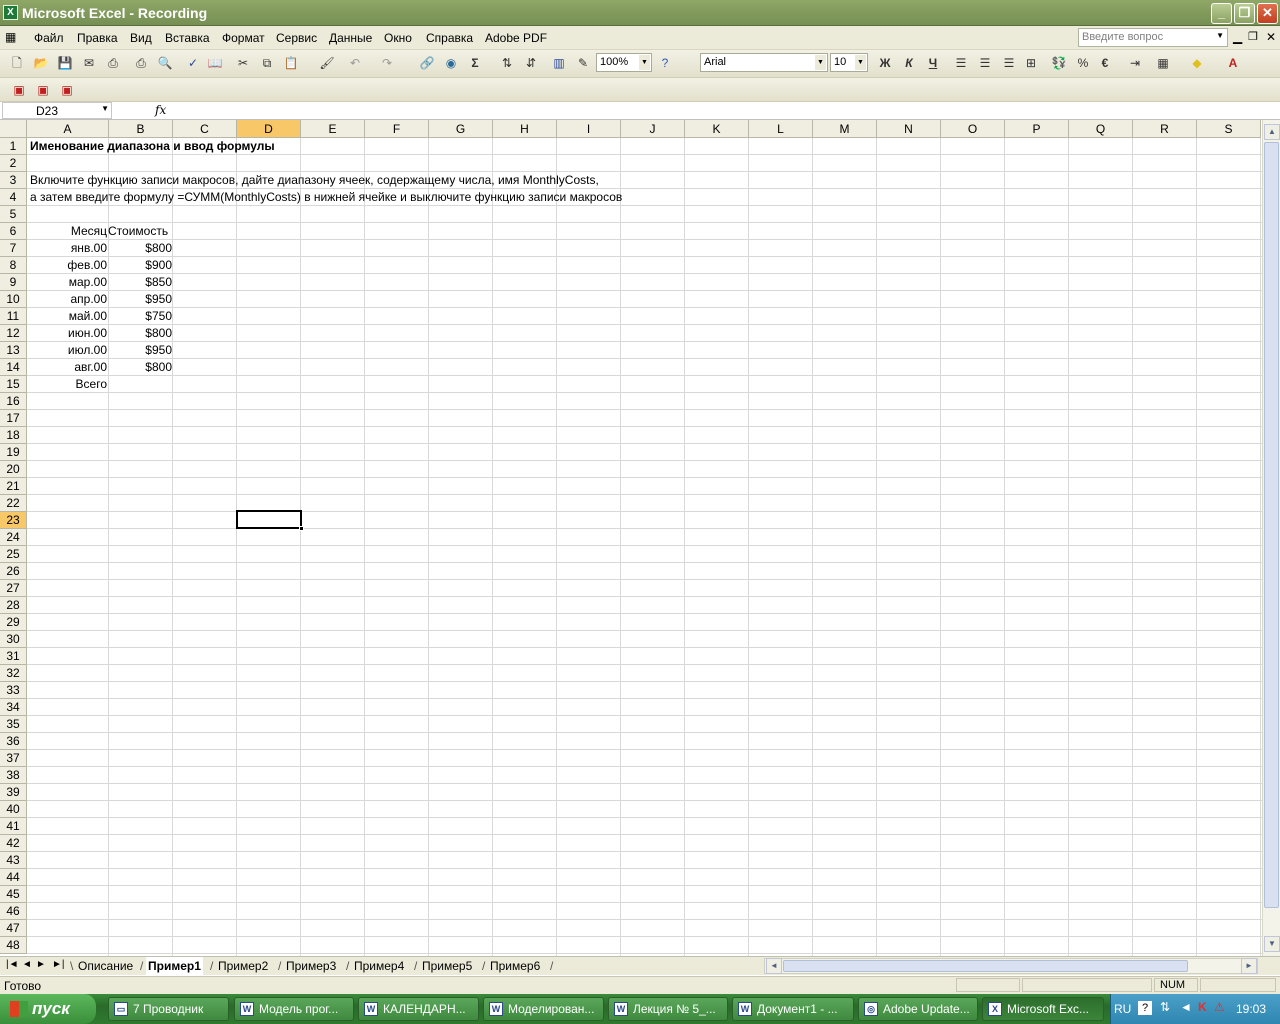 This screenshot has width=1280, height=1024. I want to click on row-header-44: 44, so click(13, 877).